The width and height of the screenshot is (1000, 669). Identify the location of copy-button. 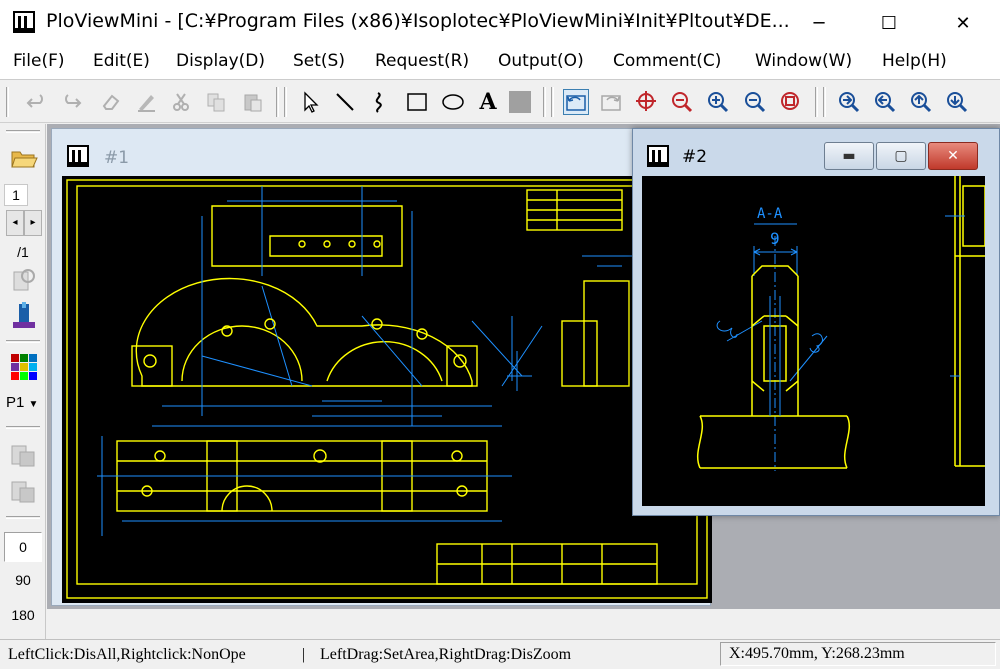
(216, 102).